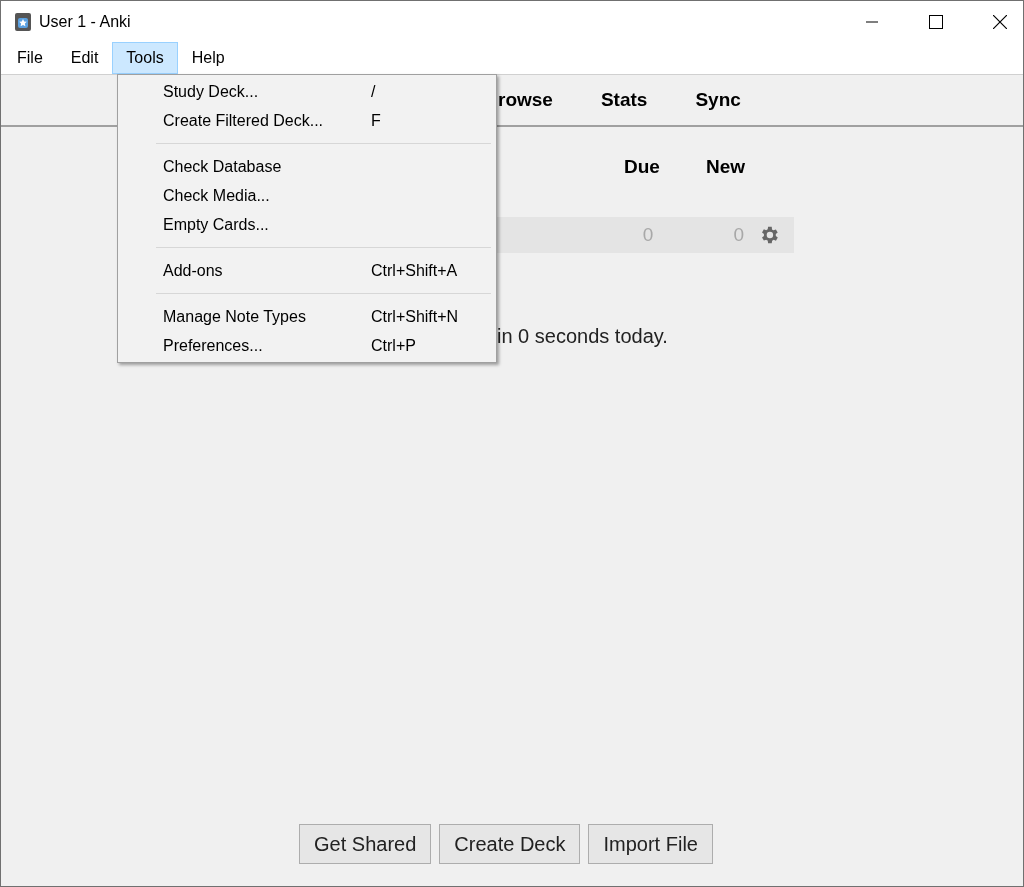 Image resolution: width=1024 pixels, height=887 pixels. What do you see at coordinates (307, 316) in the screenshot?
I see `menu-entry: Manage Note Types Ctrl+Shift+N` at bounding box center [307, 316].